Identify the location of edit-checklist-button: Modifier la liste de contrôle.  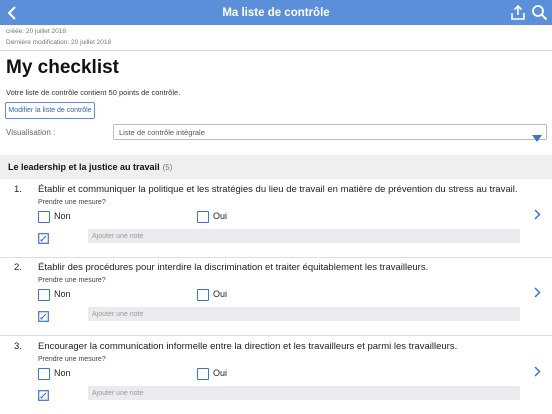
(50, 110).